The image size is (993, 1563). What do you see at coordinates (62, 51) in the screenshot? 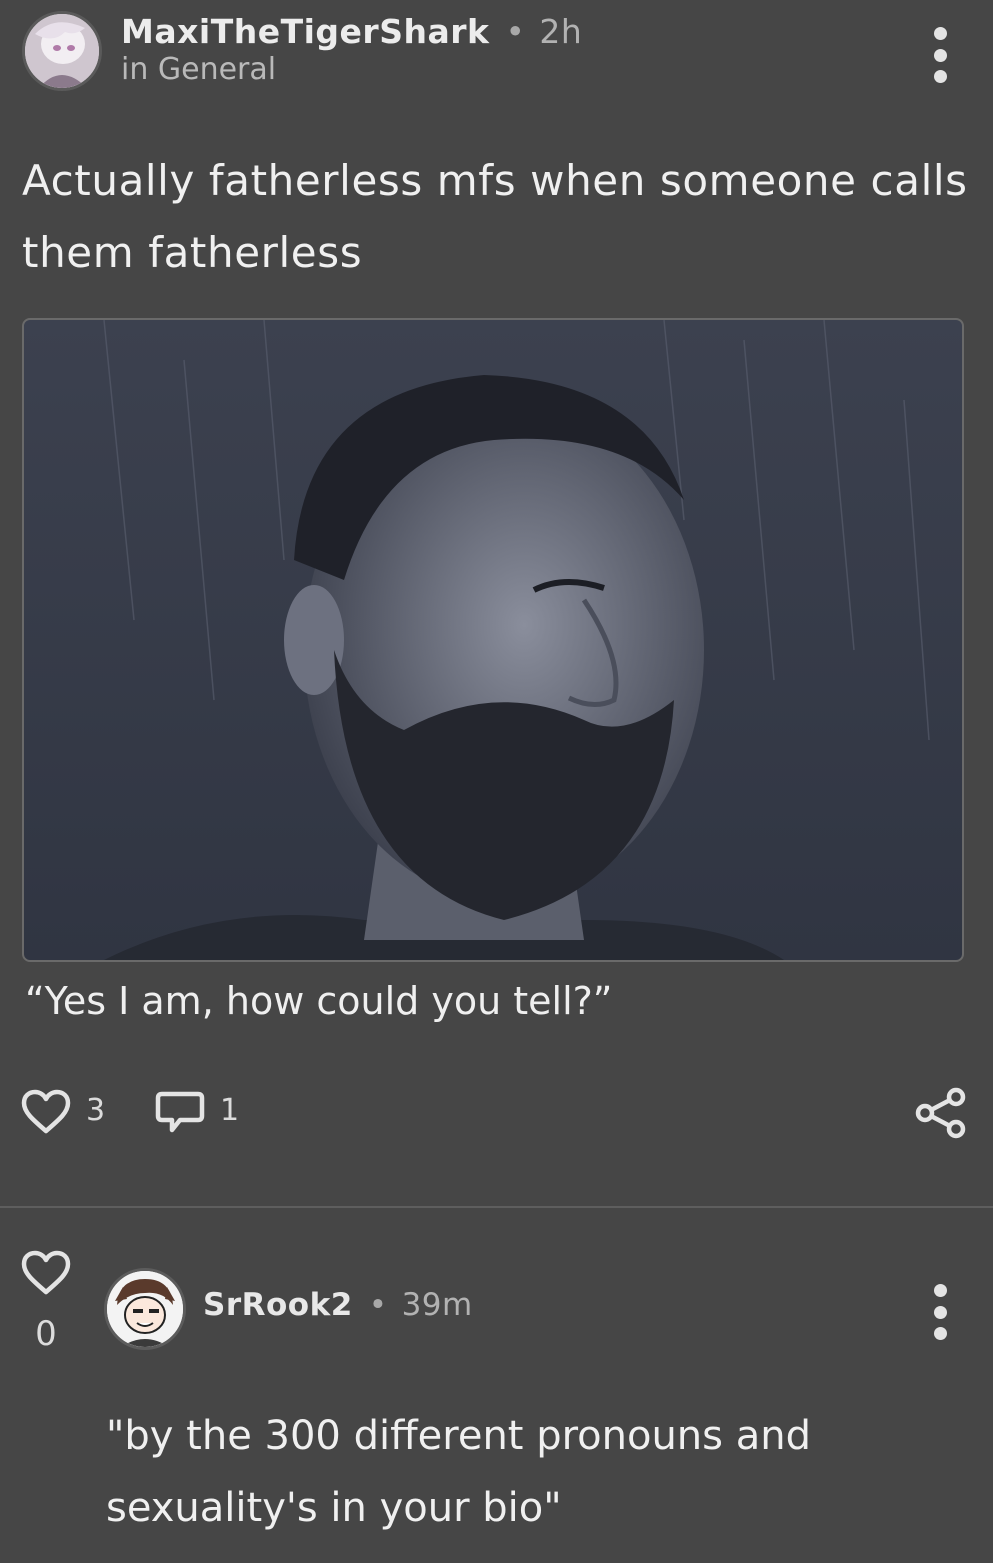
I see `author-avatar` at bounding box center [62, 51].